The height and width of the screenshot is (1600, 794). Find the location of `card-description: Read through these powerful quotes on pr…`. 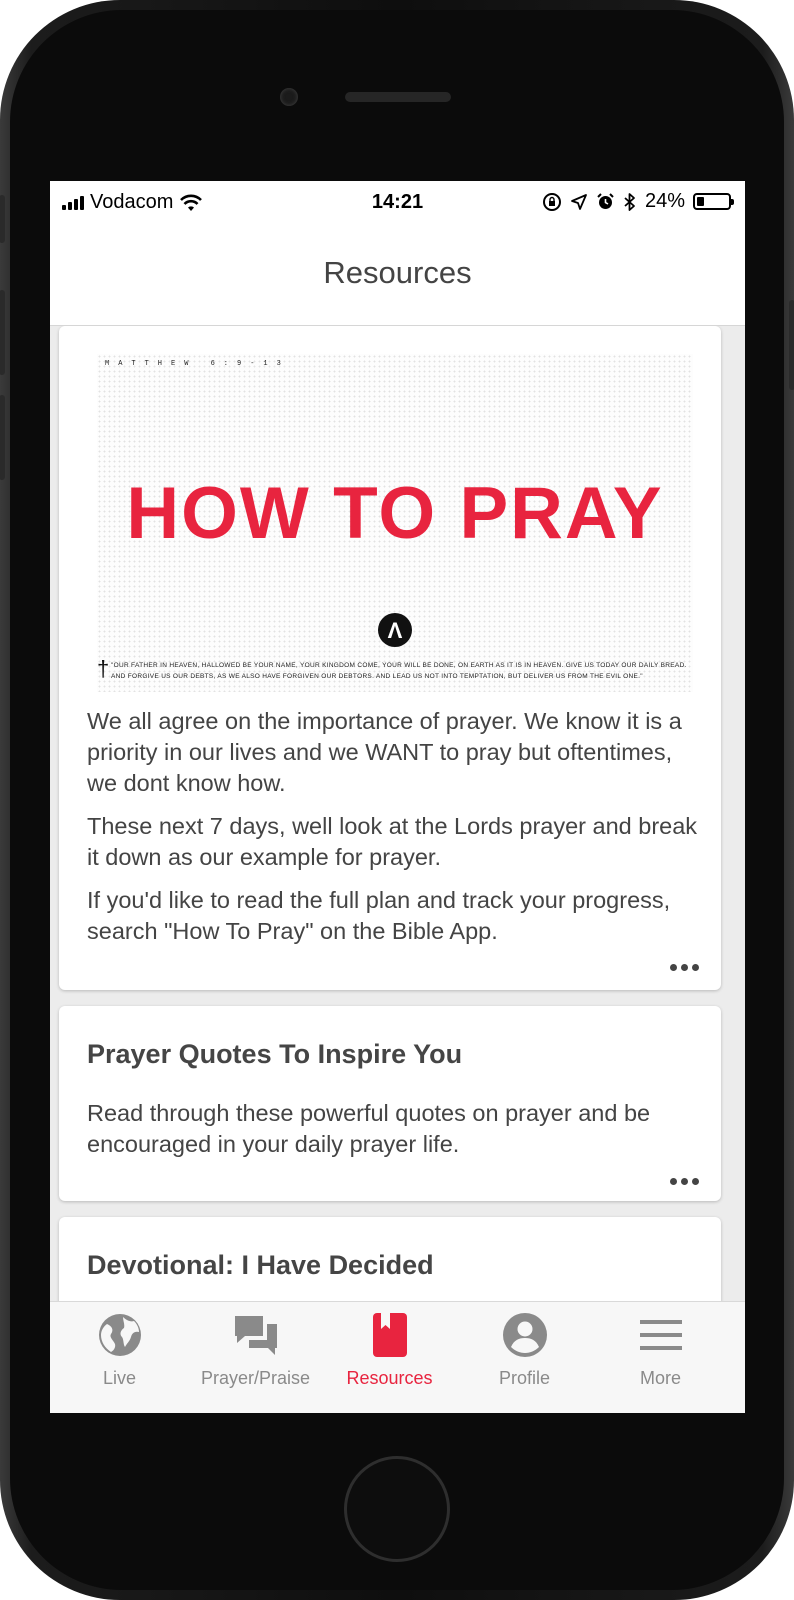

card-description: Read through these powerful quotes on pr… is located at coordinates (369, 1128).